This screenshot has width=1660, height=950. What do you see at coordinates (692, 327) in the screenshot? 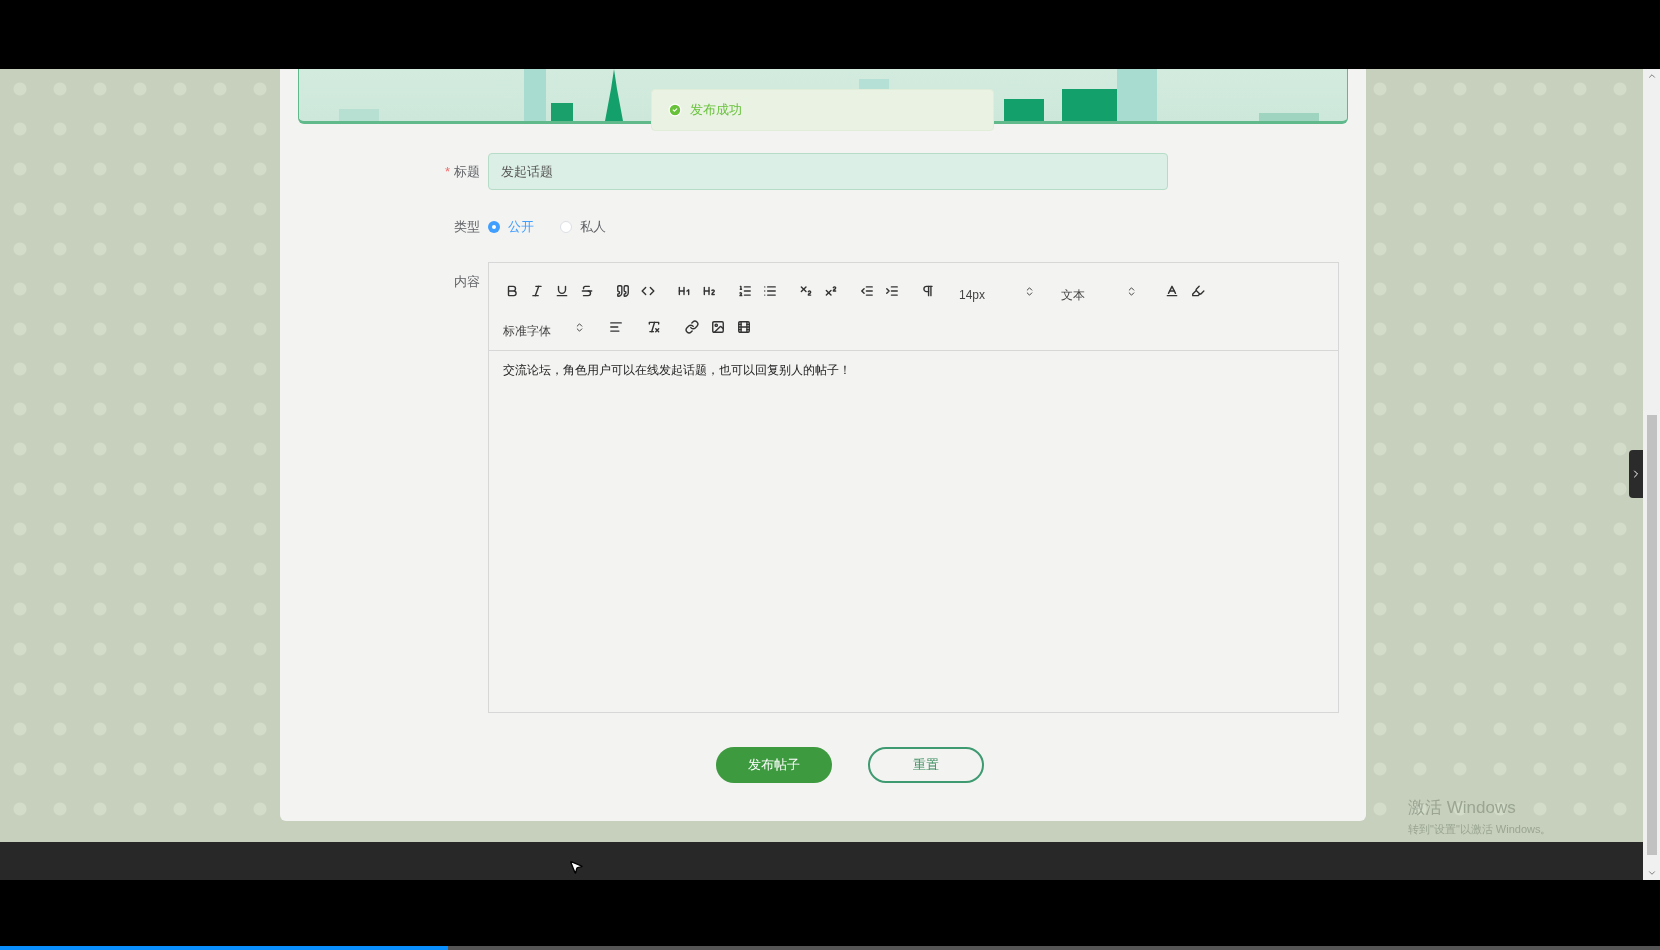
I see `link-icon` at bounding box center [692, 327].